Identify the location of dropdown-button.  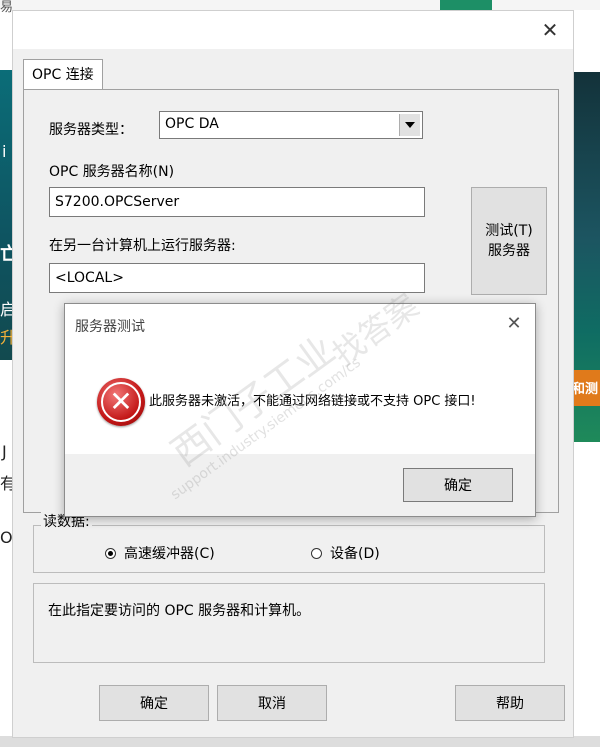
(409, 125).